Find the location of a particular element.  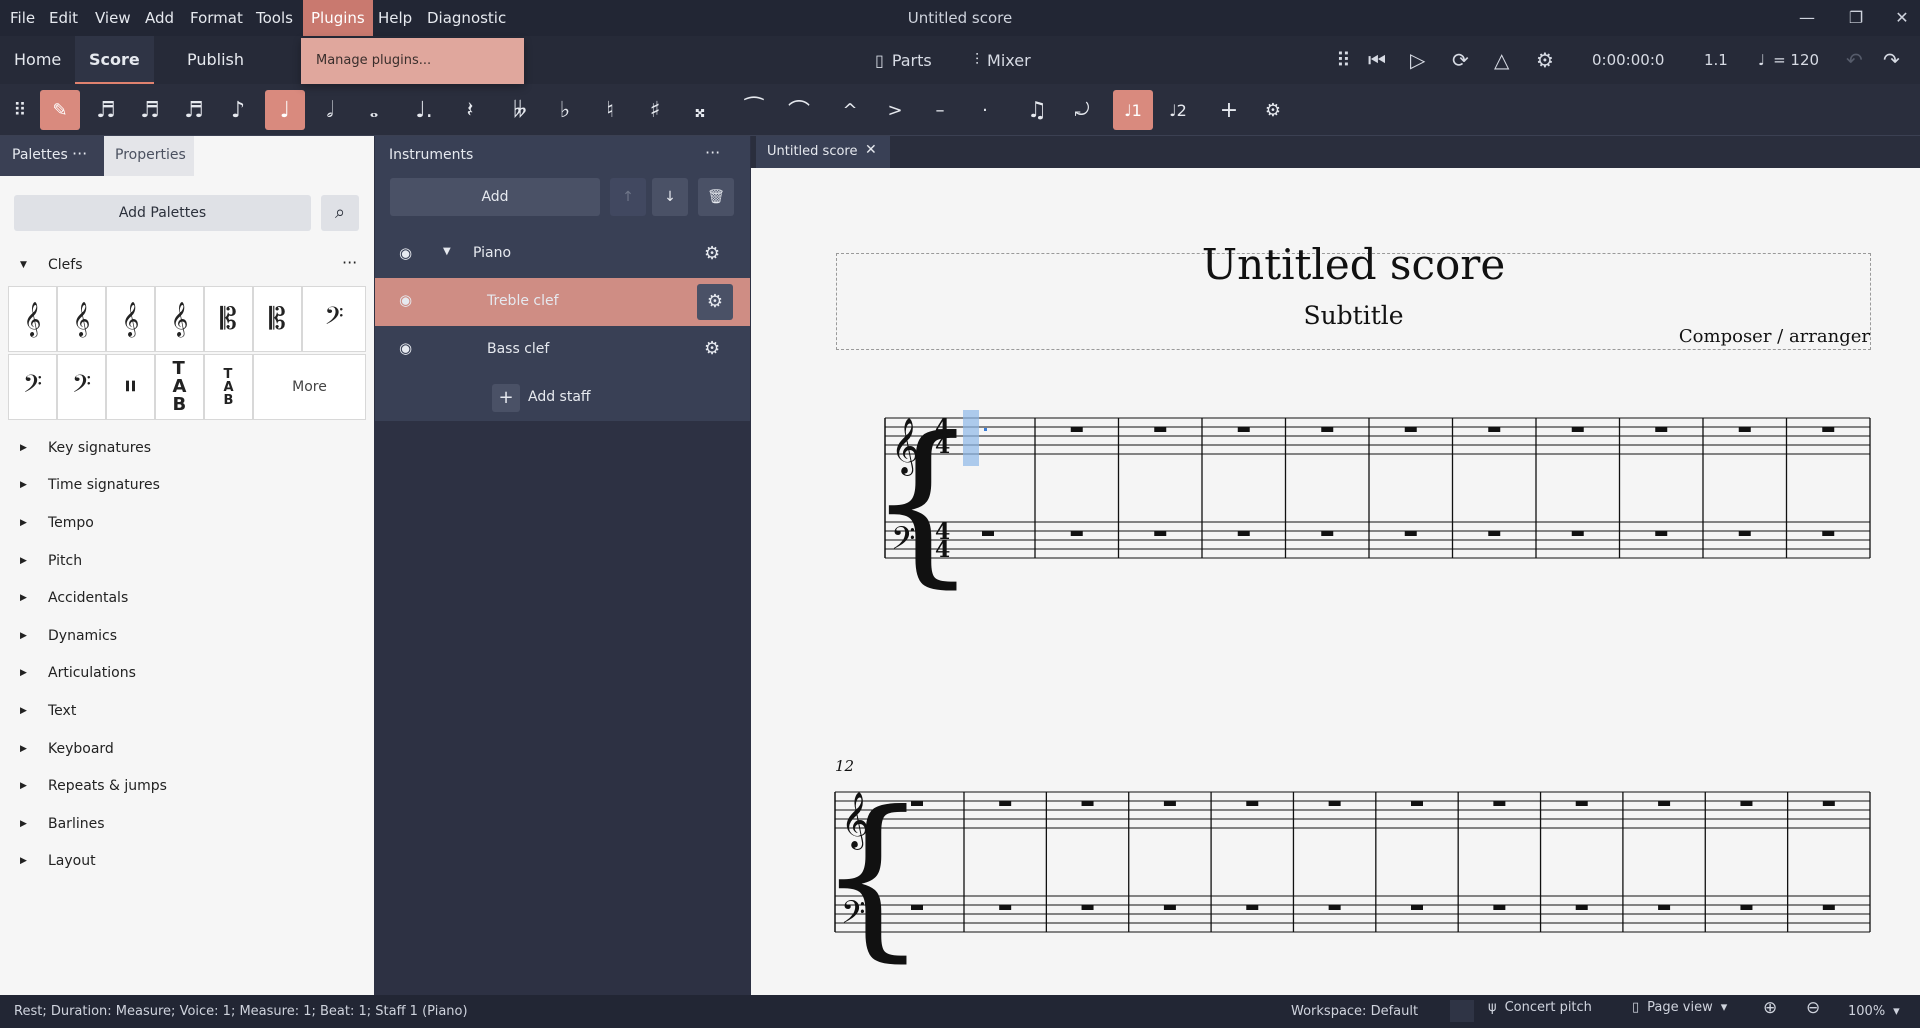

system-2: {𝄞𝄢 is located at coordinates (1344, 876).